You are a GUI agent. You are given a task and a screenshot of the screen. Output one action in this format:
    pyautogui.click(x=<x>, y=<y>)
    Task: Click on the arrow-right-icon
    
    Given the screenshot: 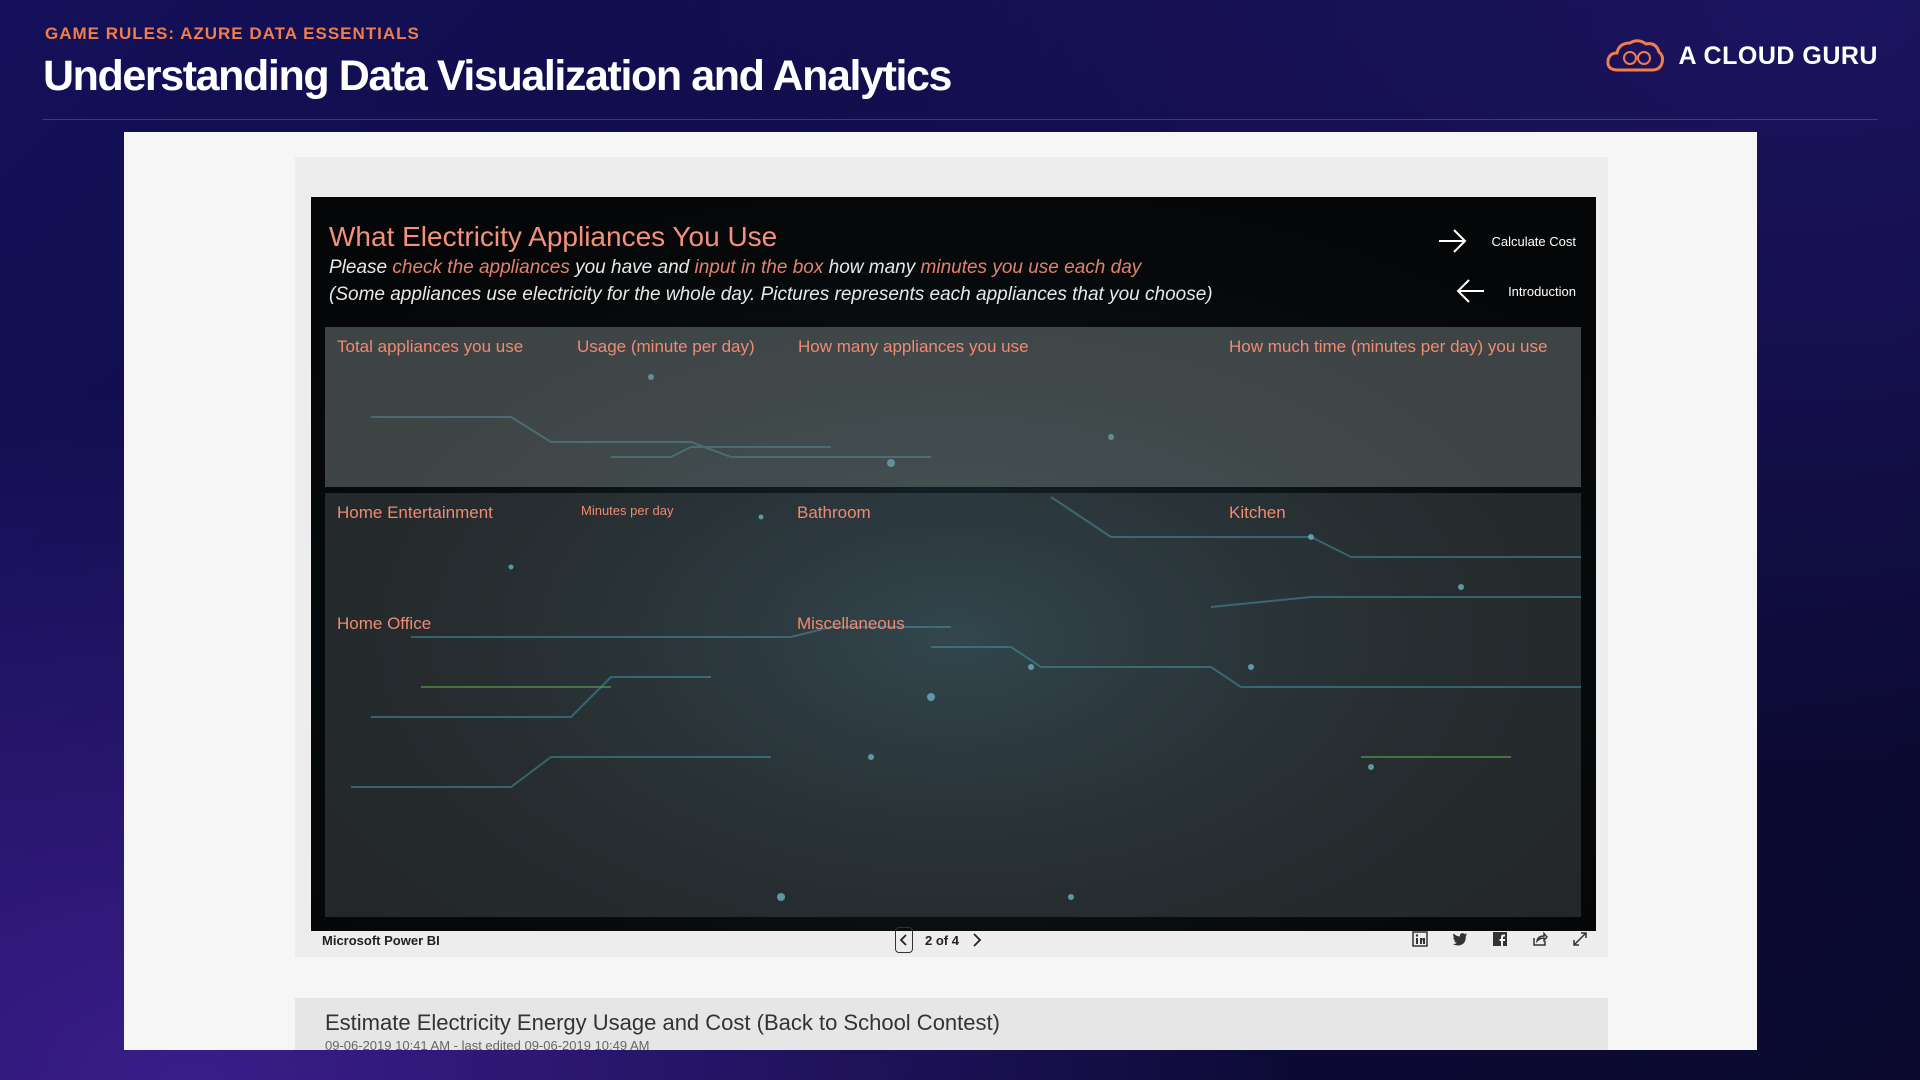 What is the action you would take?
    pyautogui.click(x=1453, y=241)
    